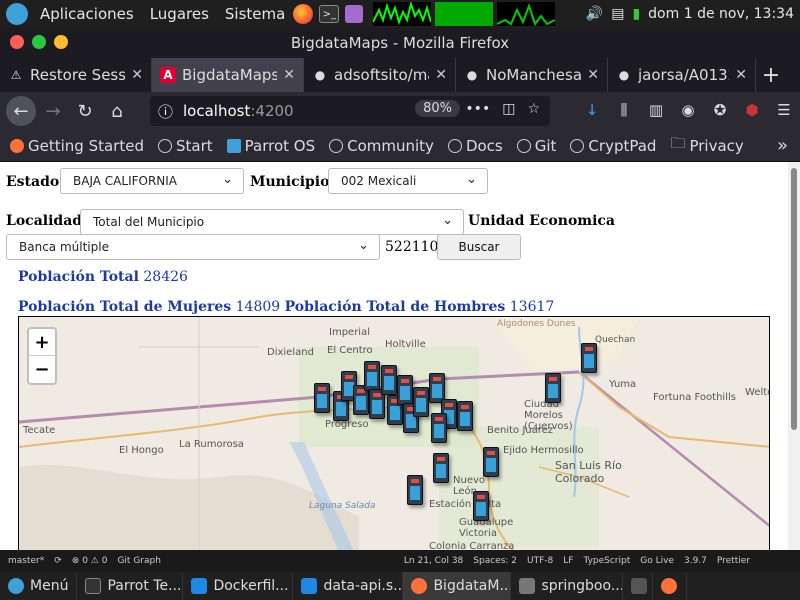 Image resolution: width=800 pixels, height=600 pixels. Describe the element at coordinates (613, 146) in the screenshot. I see `bookmark-cryptpad: CryptPad` at that location.